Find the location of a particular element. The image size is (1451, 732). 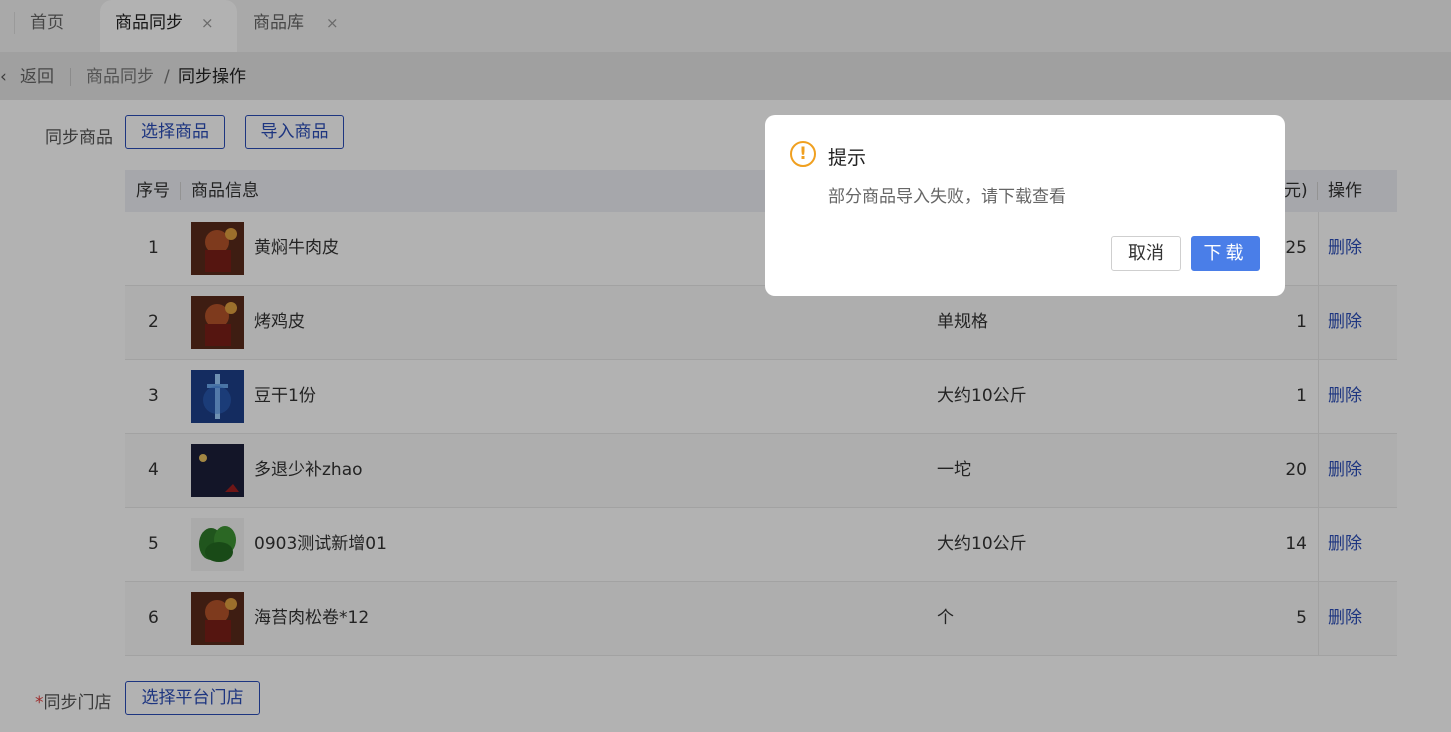

warning-icon: ! is located at coordinates (803, 154).